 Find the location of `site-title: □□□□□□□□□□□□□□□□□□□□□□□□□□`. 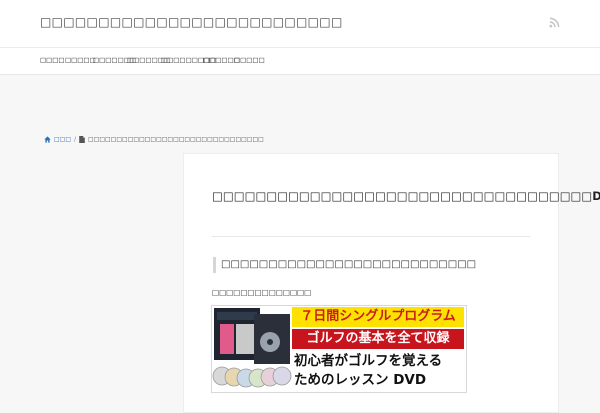

site-title: □□□□□□□□□□□□□□□□□□□□□□□□□□ is located at coordinates (191, 22).